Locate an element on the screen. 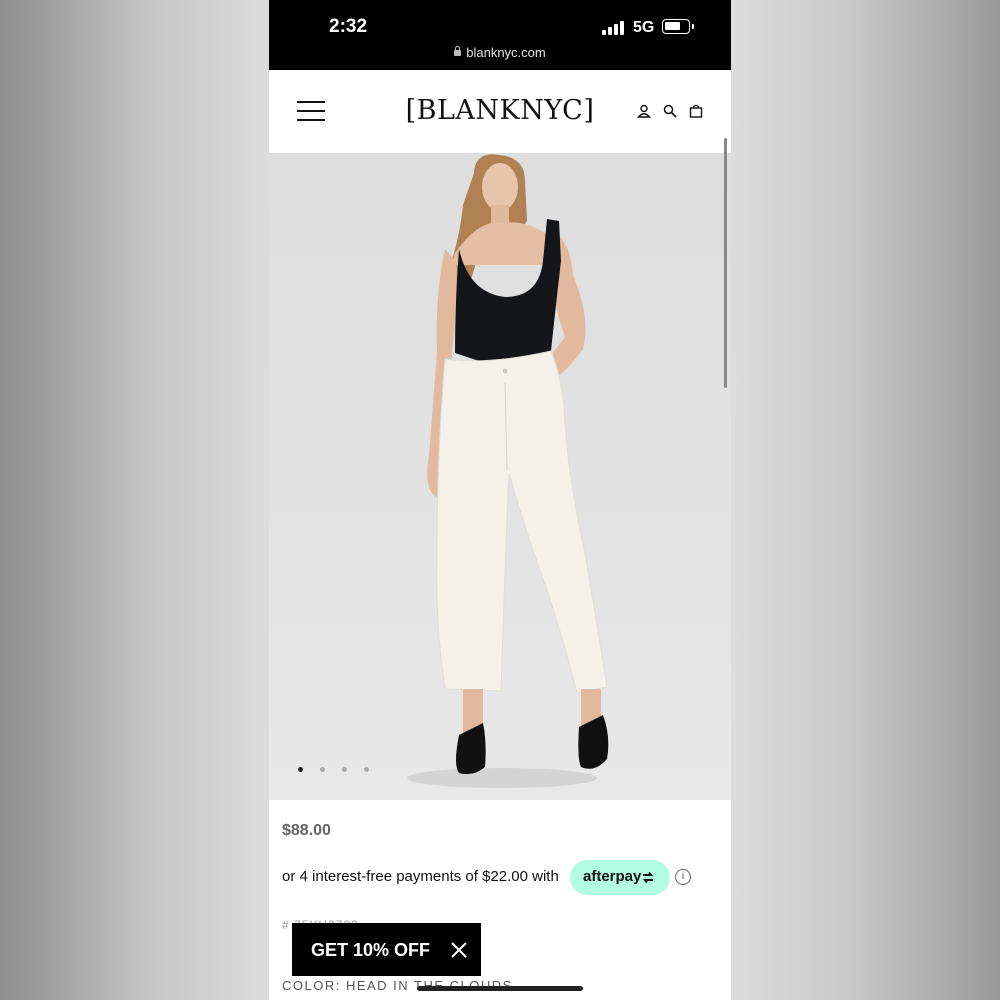  site-header: [BLANKNYC] is located at coordinates (500, 112).